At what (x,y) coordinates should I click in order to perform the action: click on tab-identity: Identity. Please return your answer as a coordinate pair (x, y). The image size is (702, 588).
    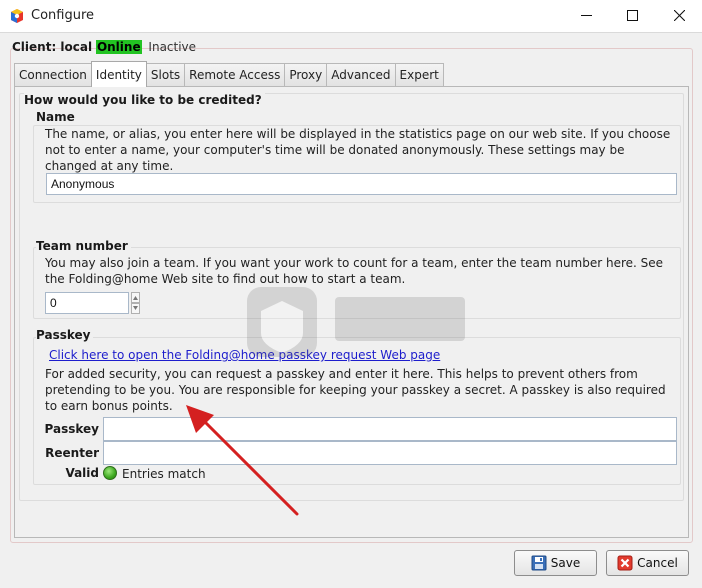
    Looking at the image, I should click on (118, 74).